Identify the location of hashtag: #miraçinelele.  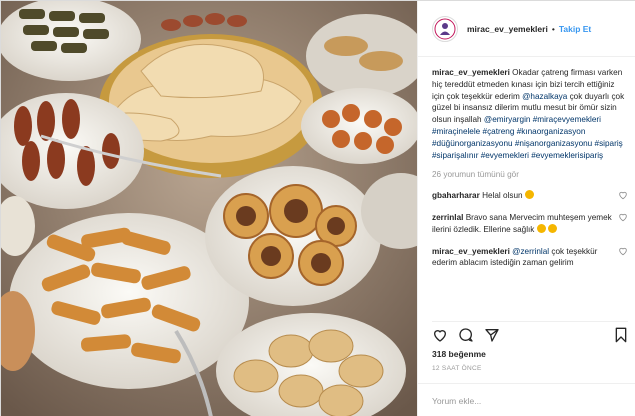
(456, 131).